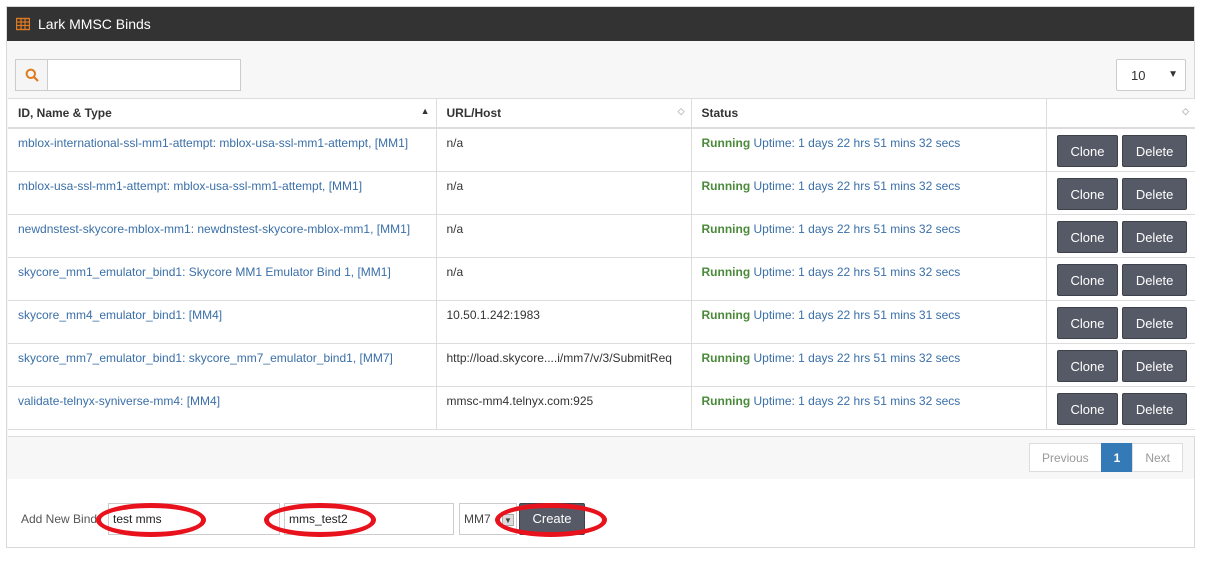 The width and height of the screenshot is (1217, 566). Describe the element at coordinates (222, 193) in the screenshot. I see `bind-name-link: mblox-usa-ssl-mm1-attempt` at that location.